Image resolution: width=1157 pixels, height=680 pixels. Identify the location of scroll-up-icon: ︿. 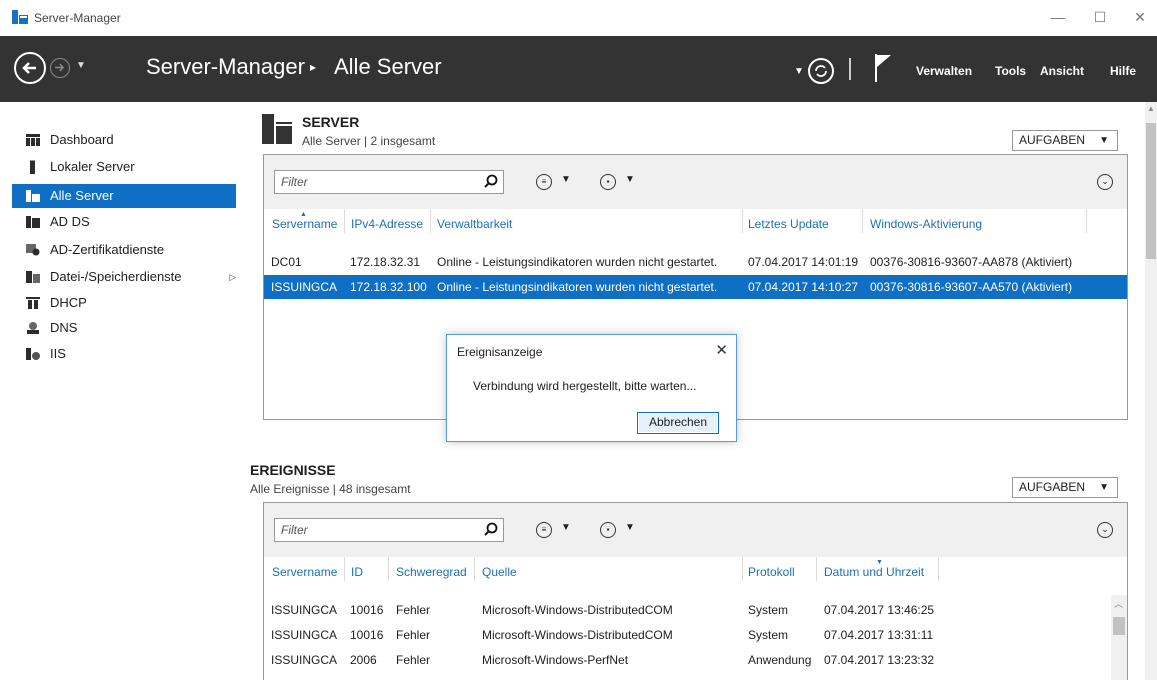
(1118, 603).